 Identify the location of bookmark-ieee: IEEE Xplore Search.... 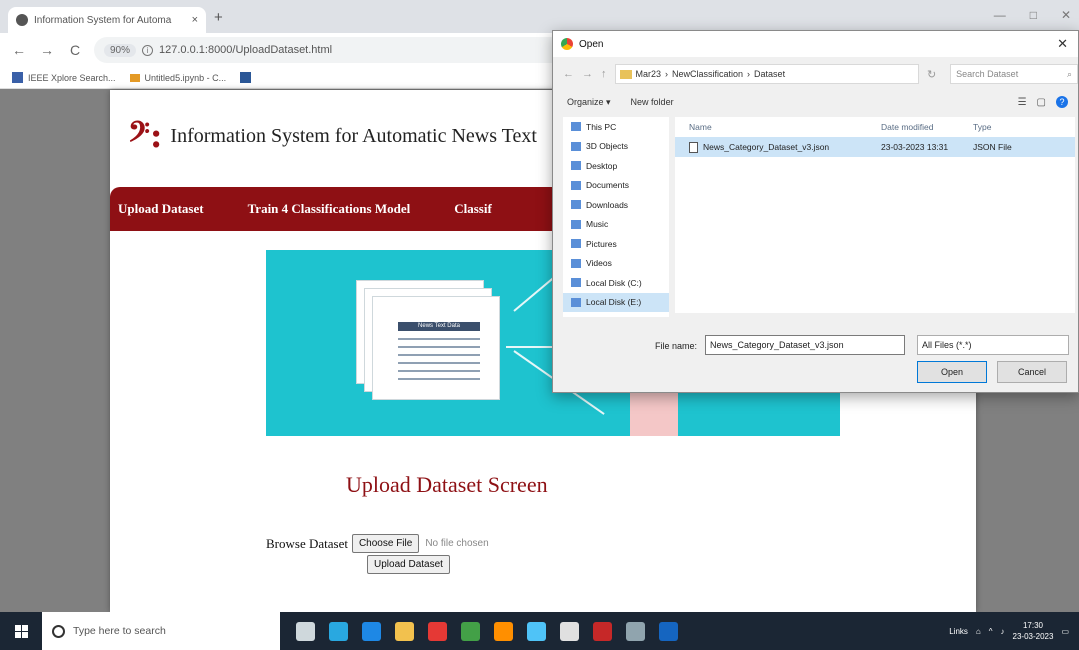
(64, 77).